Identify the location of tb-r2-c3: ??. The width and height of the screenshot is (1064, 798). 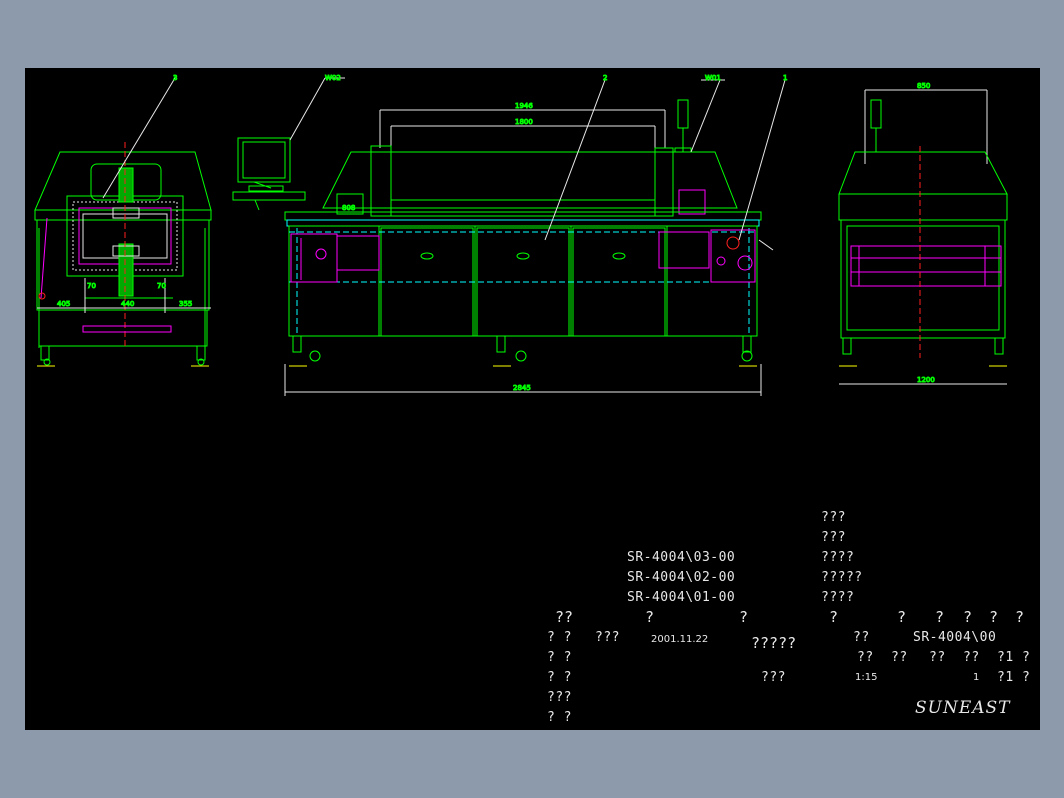
(937, 657).